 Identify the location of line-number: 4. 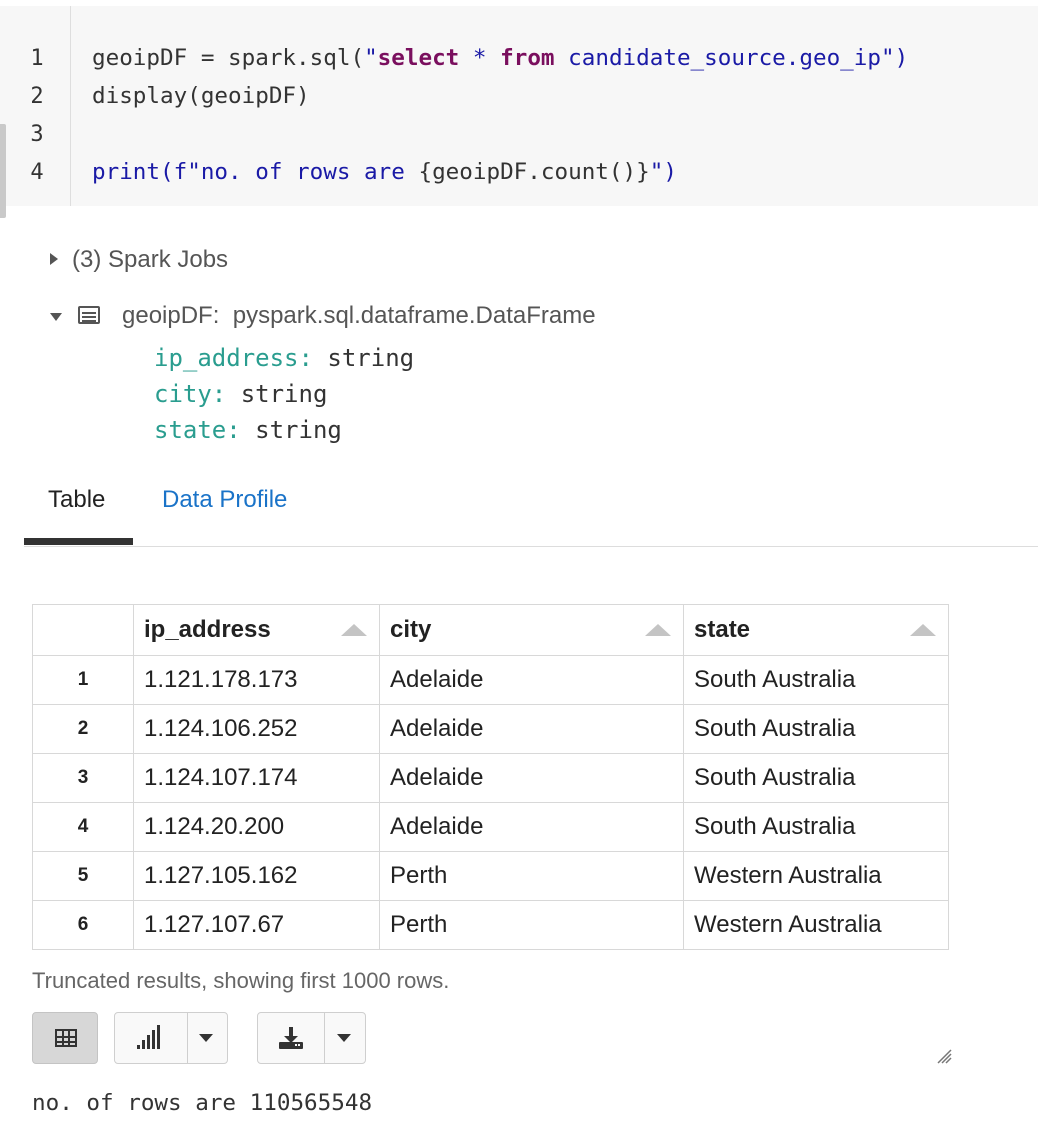
(37, 172).